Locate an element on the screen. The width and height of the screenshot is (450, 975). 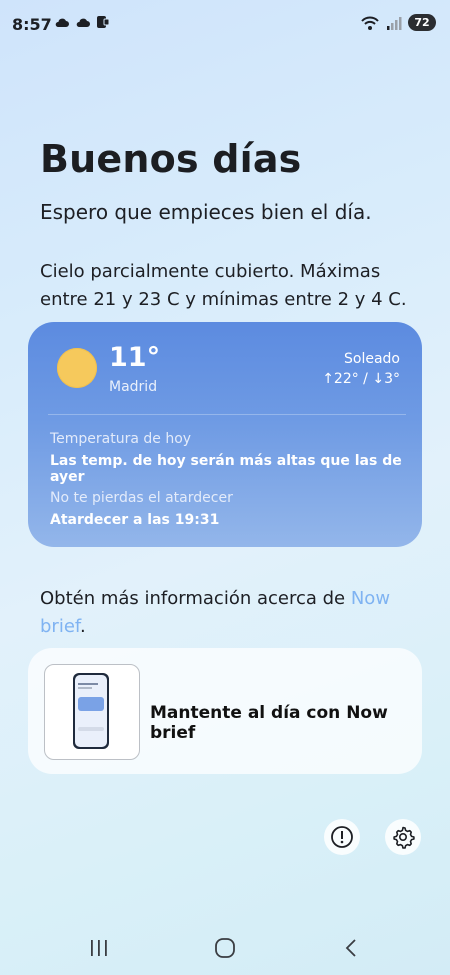
gear-icon is located at coordinates (404, 837).